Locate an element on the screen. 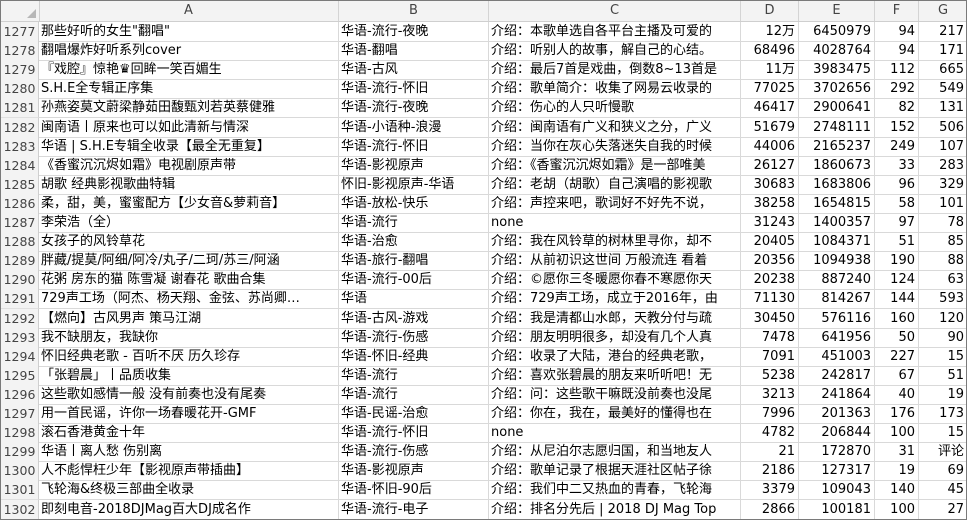 The height and width of the screenshot is (520, 967). cell-g: 173 is located at coordinates (942, 414).